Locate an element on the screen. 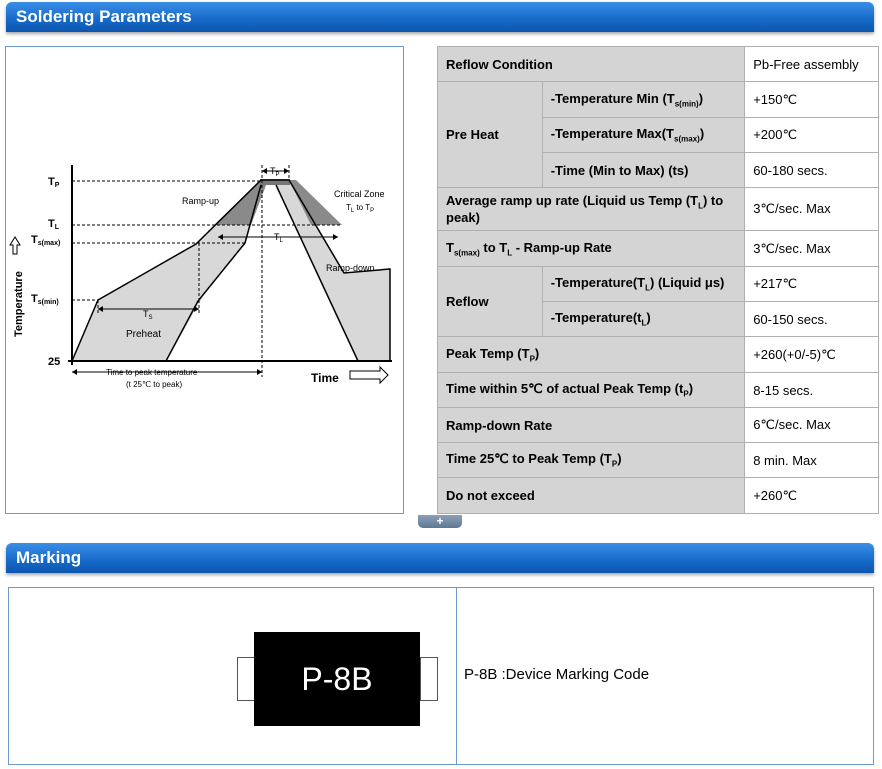 The width and height of the screenshot is (882, 769). time-min-max-value: 60-180 secs. is located at coordinates (811, 170).